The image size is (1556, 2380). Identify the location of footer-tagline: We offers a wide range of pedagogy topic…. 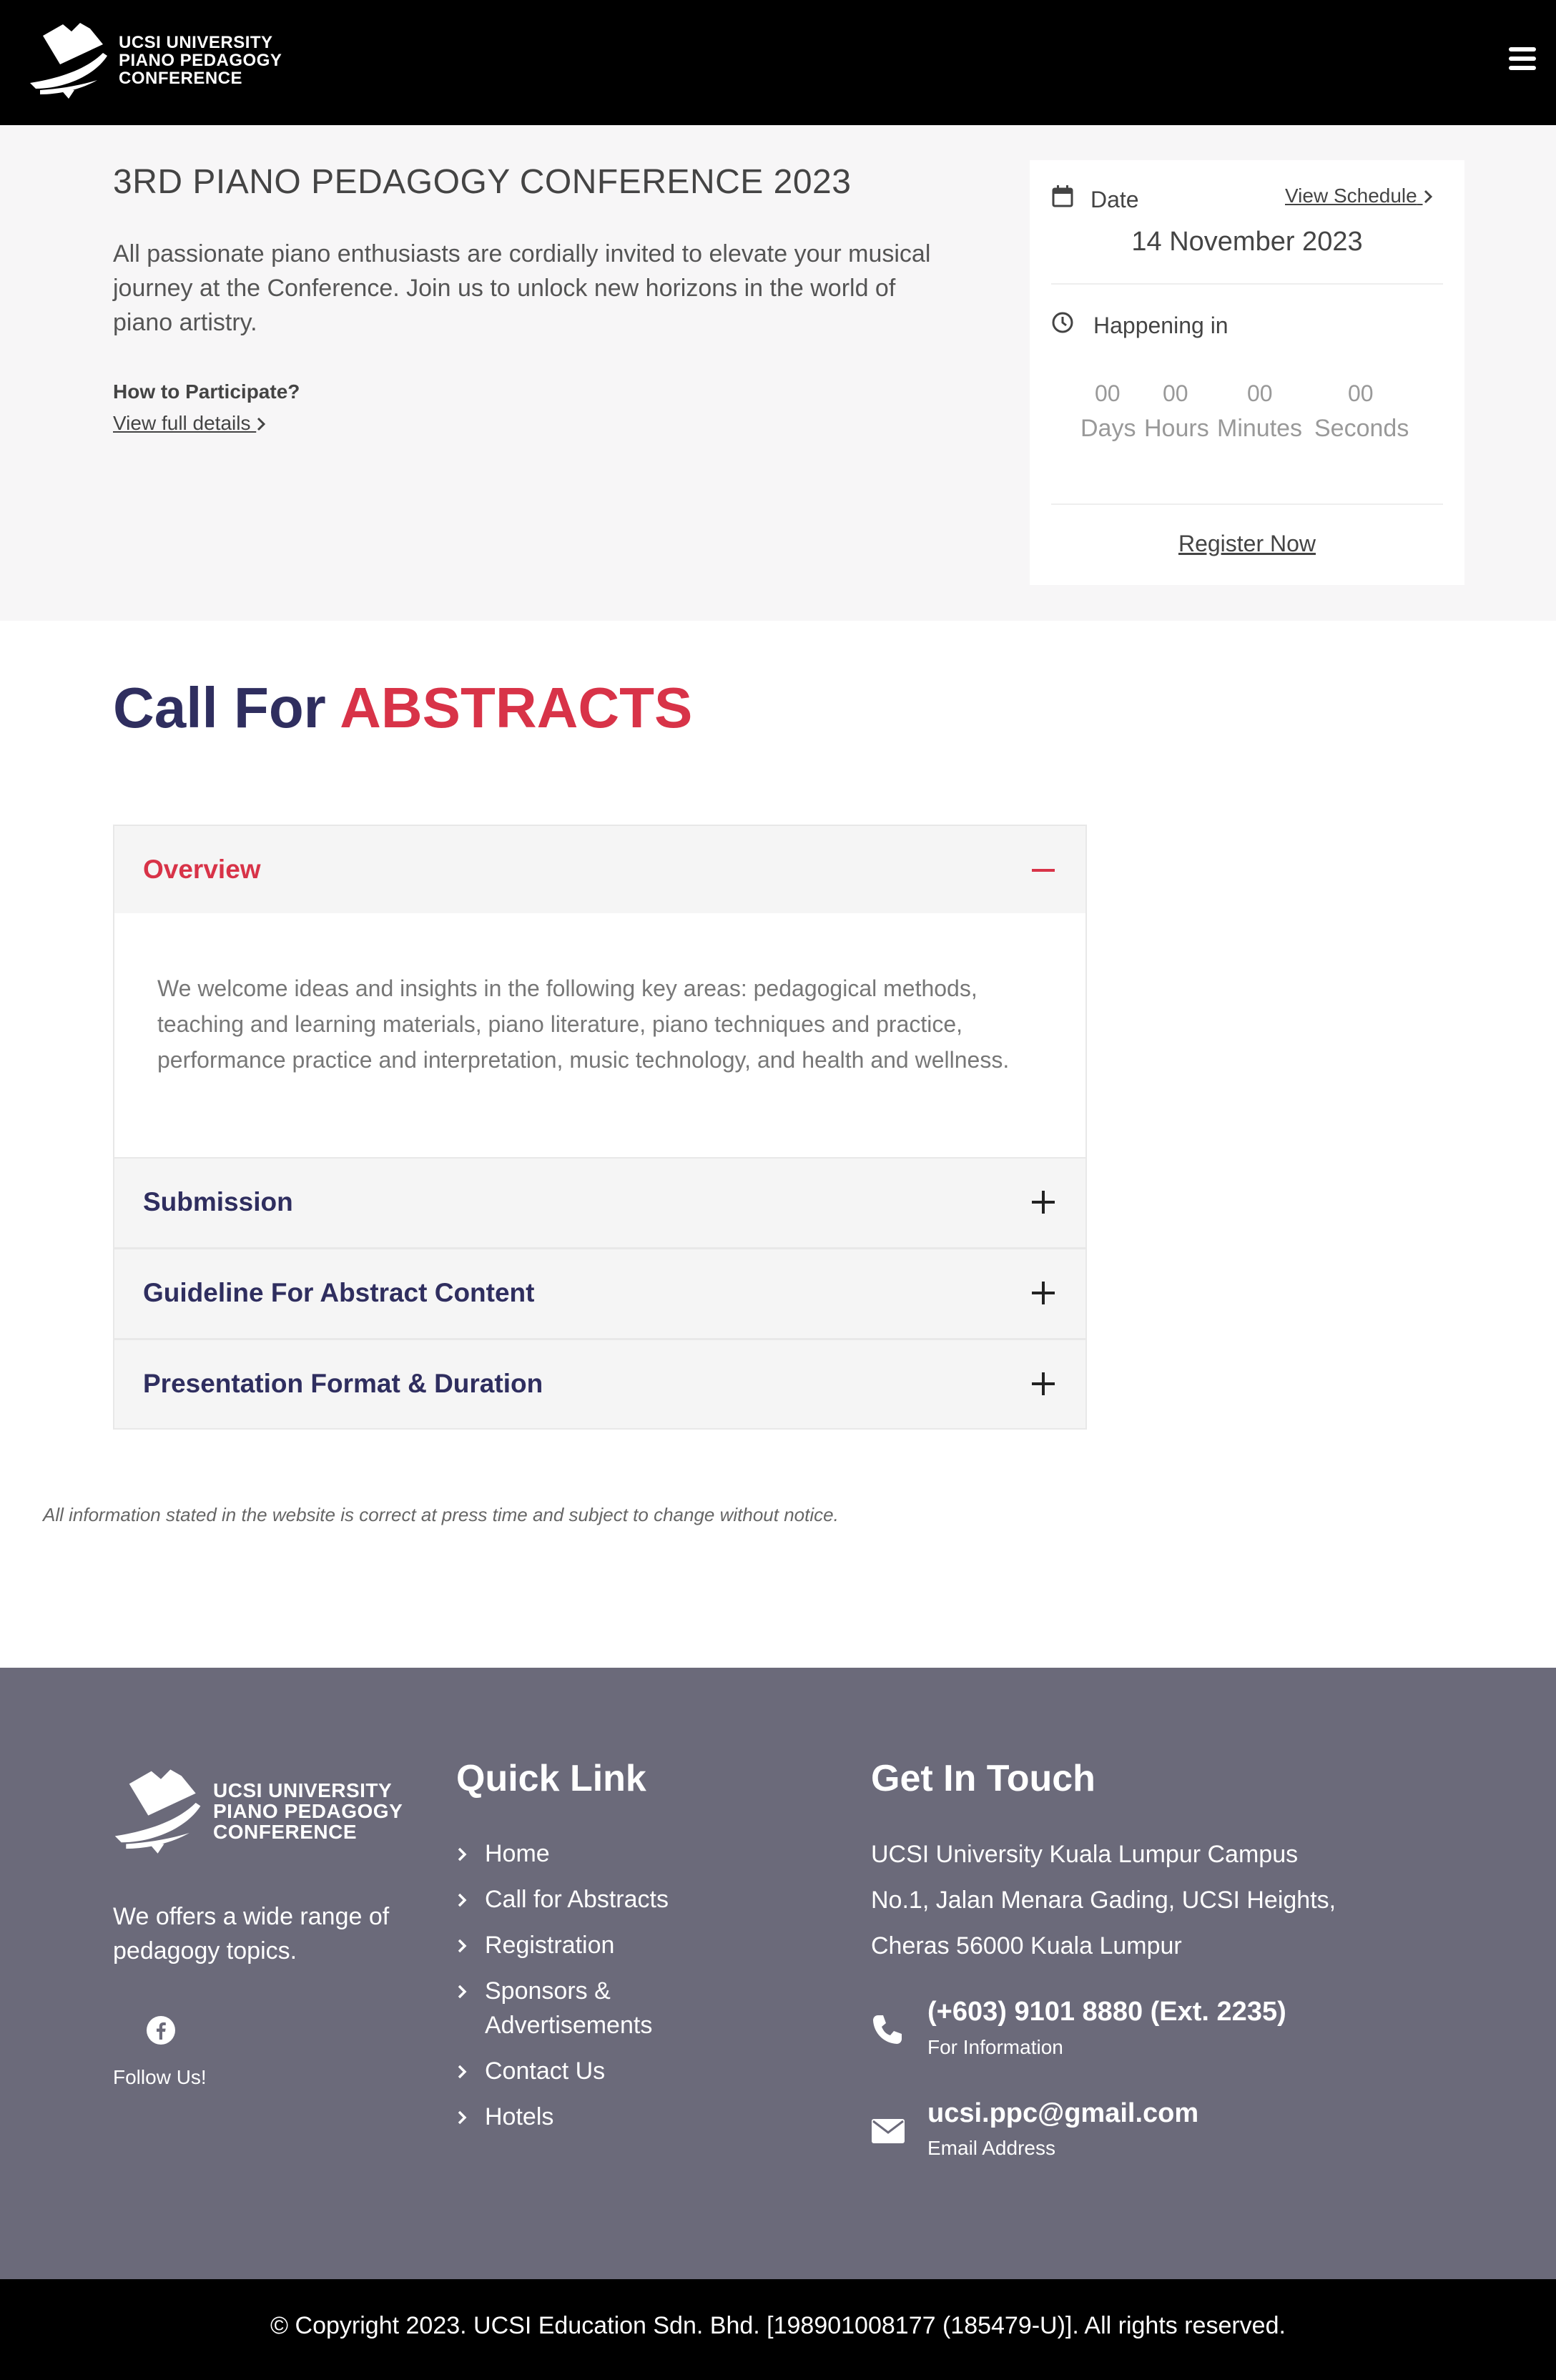
(251, 1934).